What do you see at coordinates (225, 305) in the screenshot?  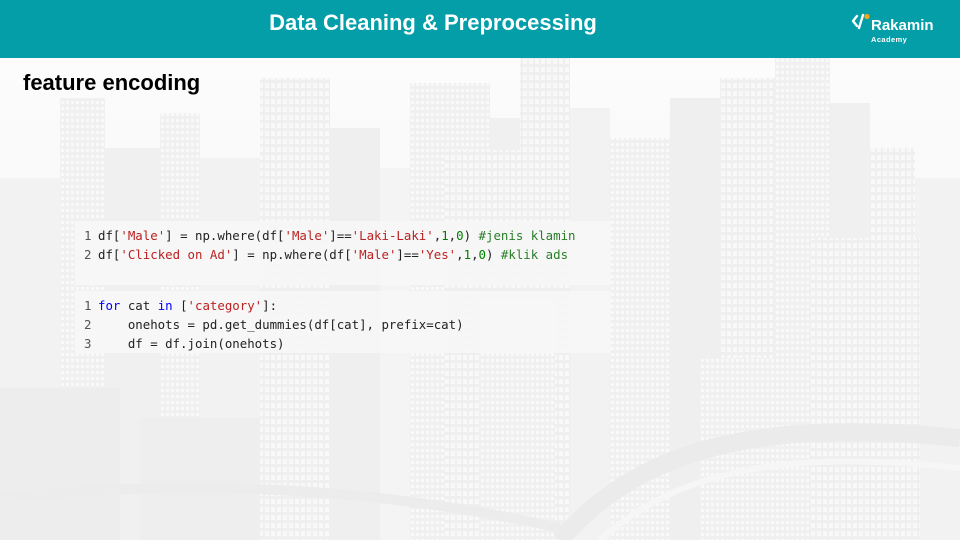 I see `code-token: 'category'` at bounding box center [225, 305].